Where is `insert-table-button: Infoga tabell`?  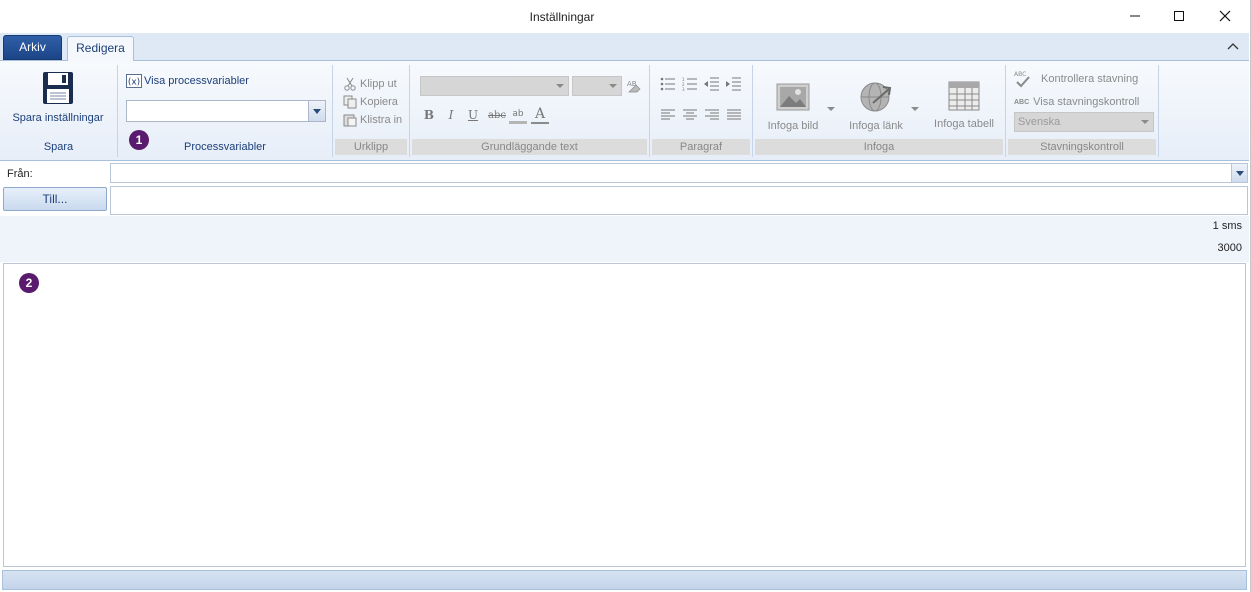 insert-table-button: Infoga tabell is located at coordinates (964, 101).